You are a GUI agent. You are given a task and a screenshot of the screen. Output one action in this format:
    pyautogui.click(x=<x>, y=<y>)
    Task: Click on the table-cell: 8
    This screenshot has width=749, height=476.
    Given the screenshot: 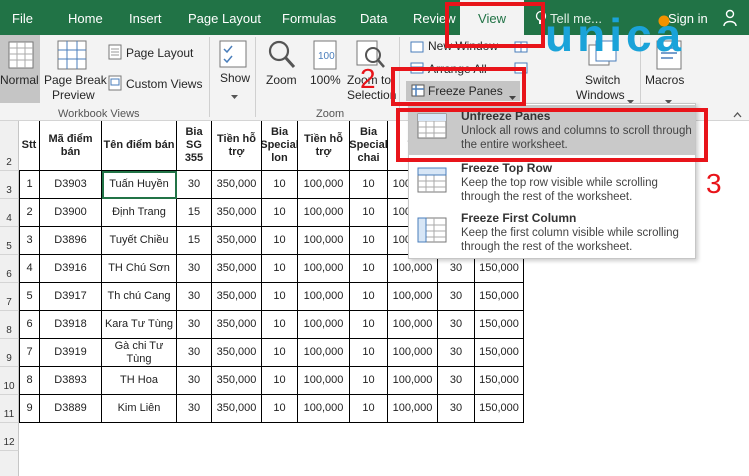 What is the action you would take?
    pyautogui.click(x=29, y=381)
    